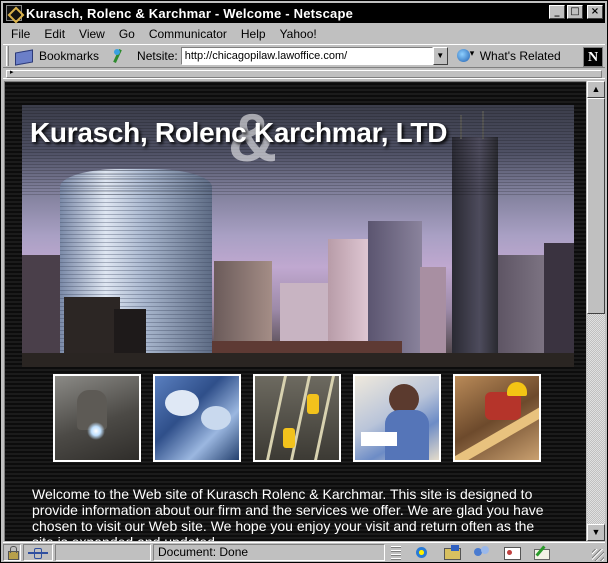  Describe the element at coordinates (512, 552) in the screenshot. I see `address-book-icon` at that location.